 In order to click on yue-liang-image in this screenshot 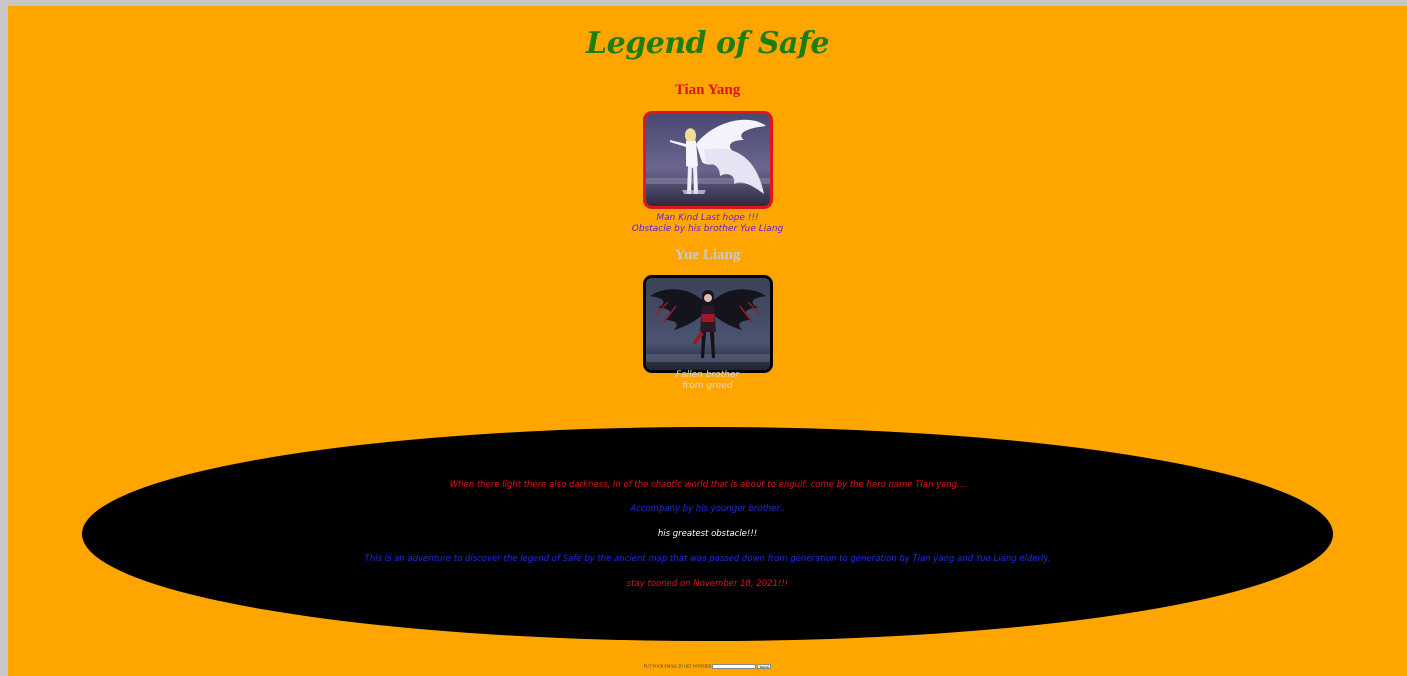, I will do `click(708, 324)`.